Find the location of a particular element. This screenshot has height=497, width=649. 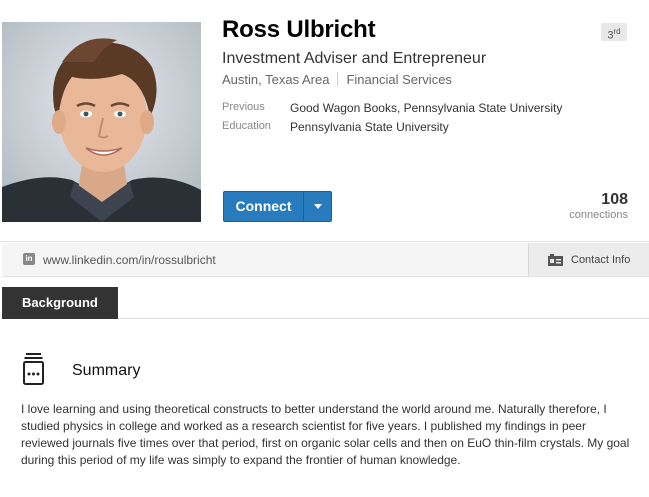

summary-box-icon is located at coordinates (33, 369).